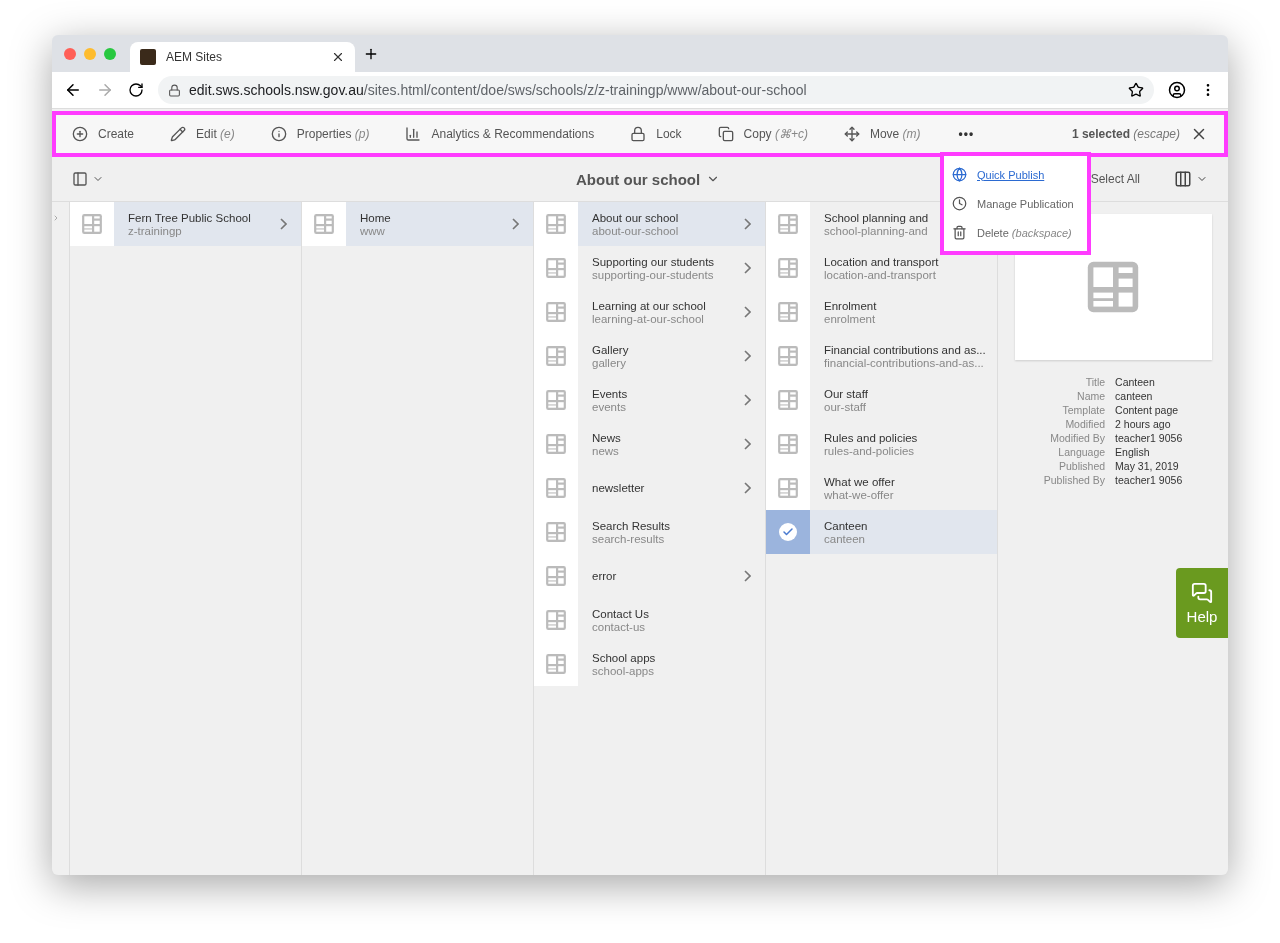 The height and width of the screenshot is (943, 1280). What do you see at coordinates (90, 53) in the screenshot?
I see `minimize-window-control` at bounding box center [90, 53].